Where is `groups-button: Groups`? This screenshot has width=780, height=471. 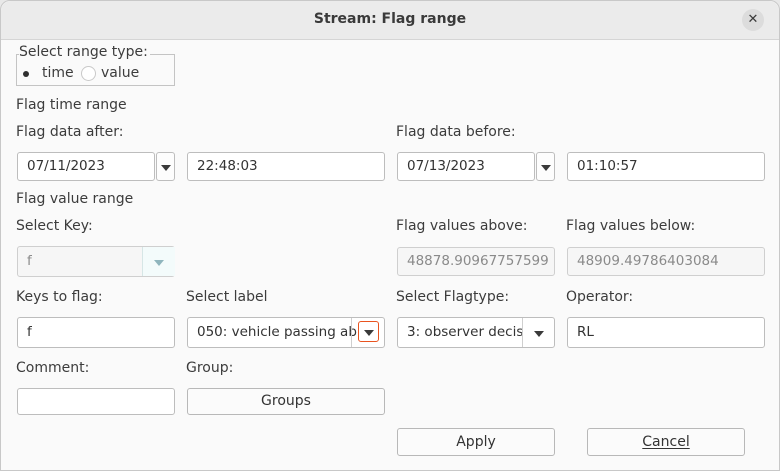
groups-button: Groups is located at coordinates (286, 401).